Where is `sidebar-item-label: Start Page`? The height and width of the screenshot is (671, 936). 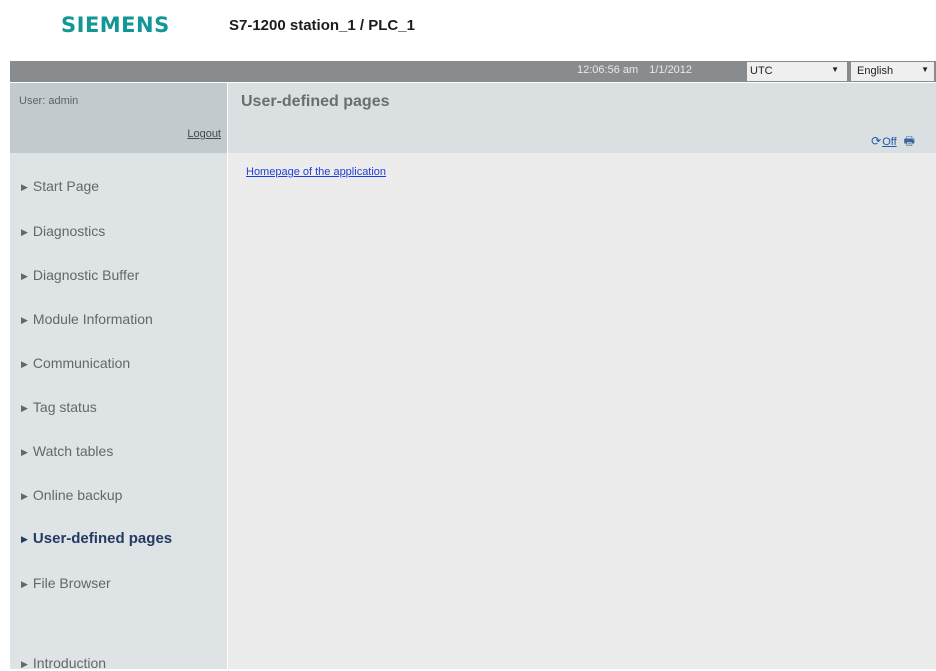
sidebar-item-label: Start Page is located at coordinates (66, 186).